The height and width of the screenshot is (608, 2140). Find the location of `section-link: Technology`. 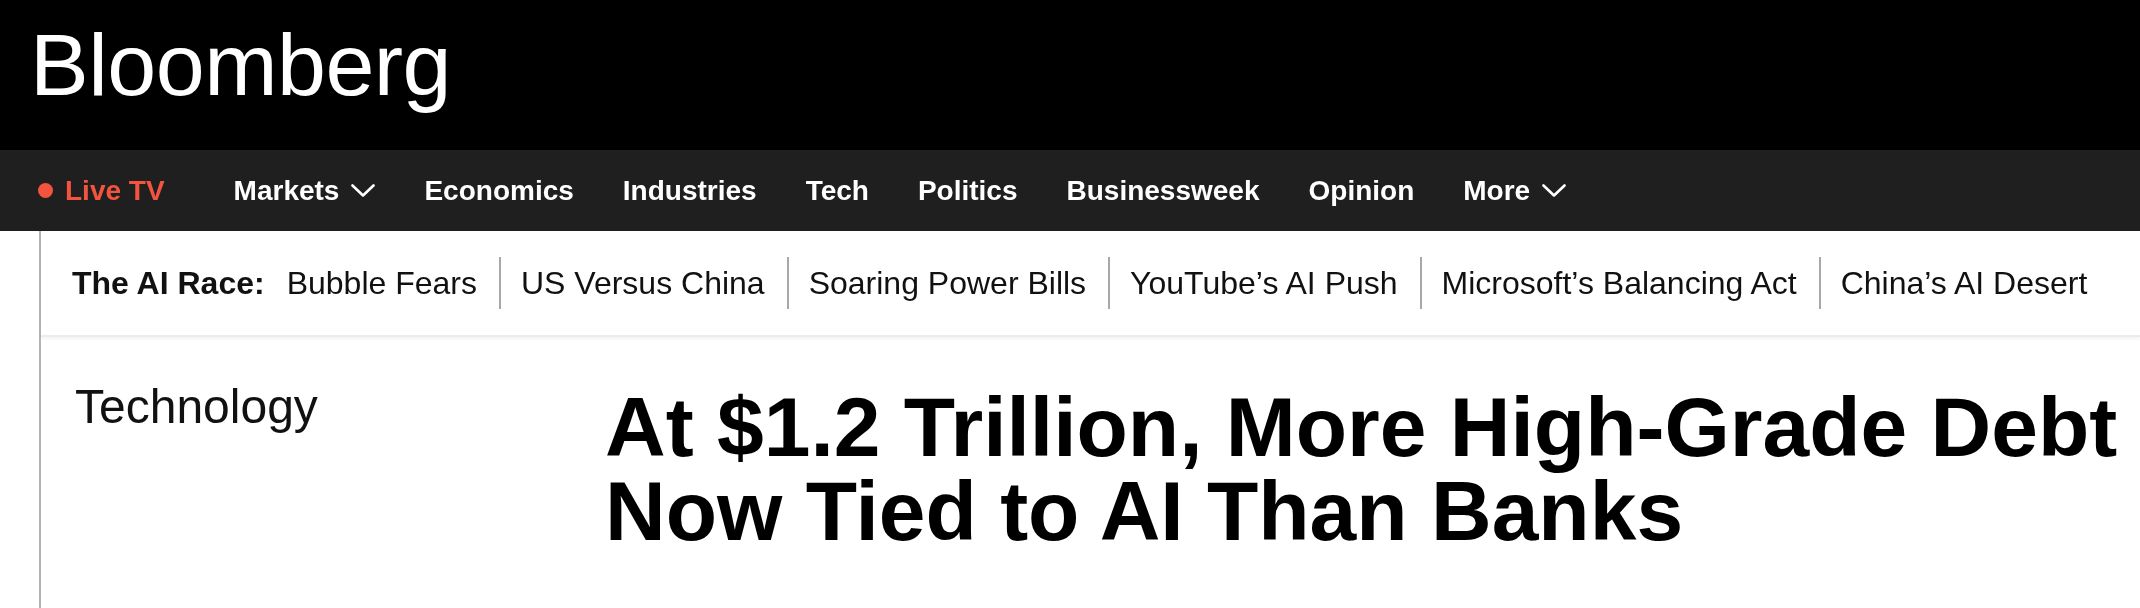

section-link: Technology is located at coordinates (196, 407).